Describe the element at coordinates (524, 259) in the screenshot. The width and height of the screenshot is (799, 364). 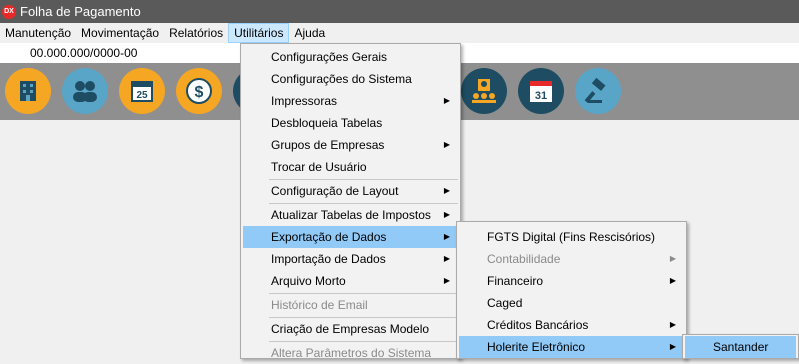
I see `menu-item-label: Contabilidade` at that location.